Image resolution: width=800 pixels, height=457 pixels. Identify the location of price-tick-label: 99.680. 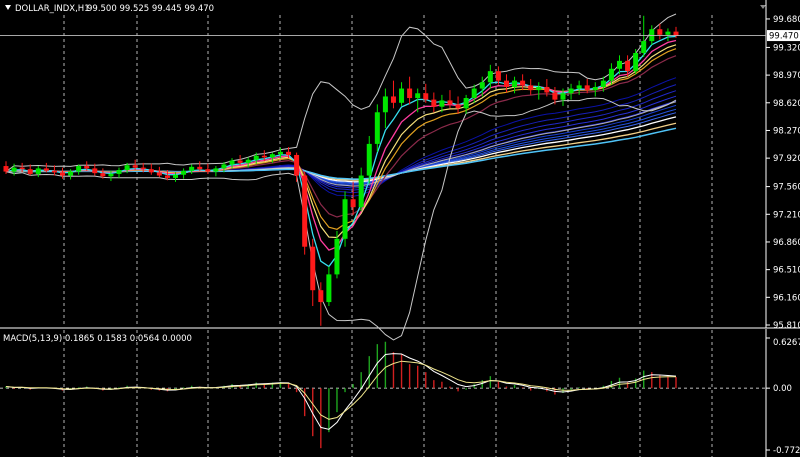
(786, 20).